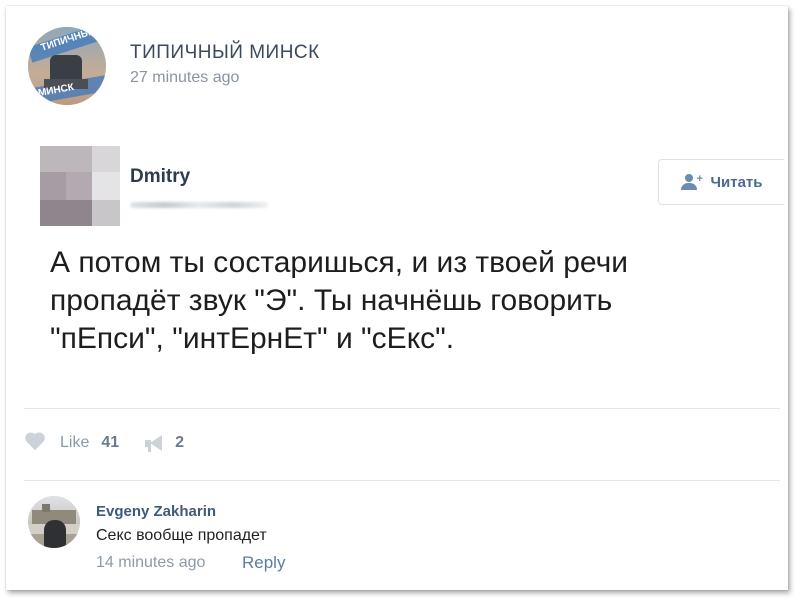  I want to click on like-count: 41, so click(110, 443).